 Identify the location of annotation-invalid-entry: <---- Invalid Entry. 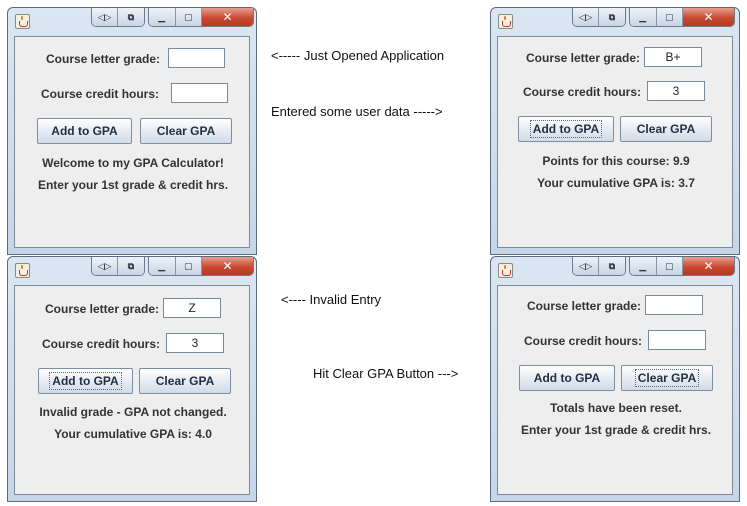
(331, 299).